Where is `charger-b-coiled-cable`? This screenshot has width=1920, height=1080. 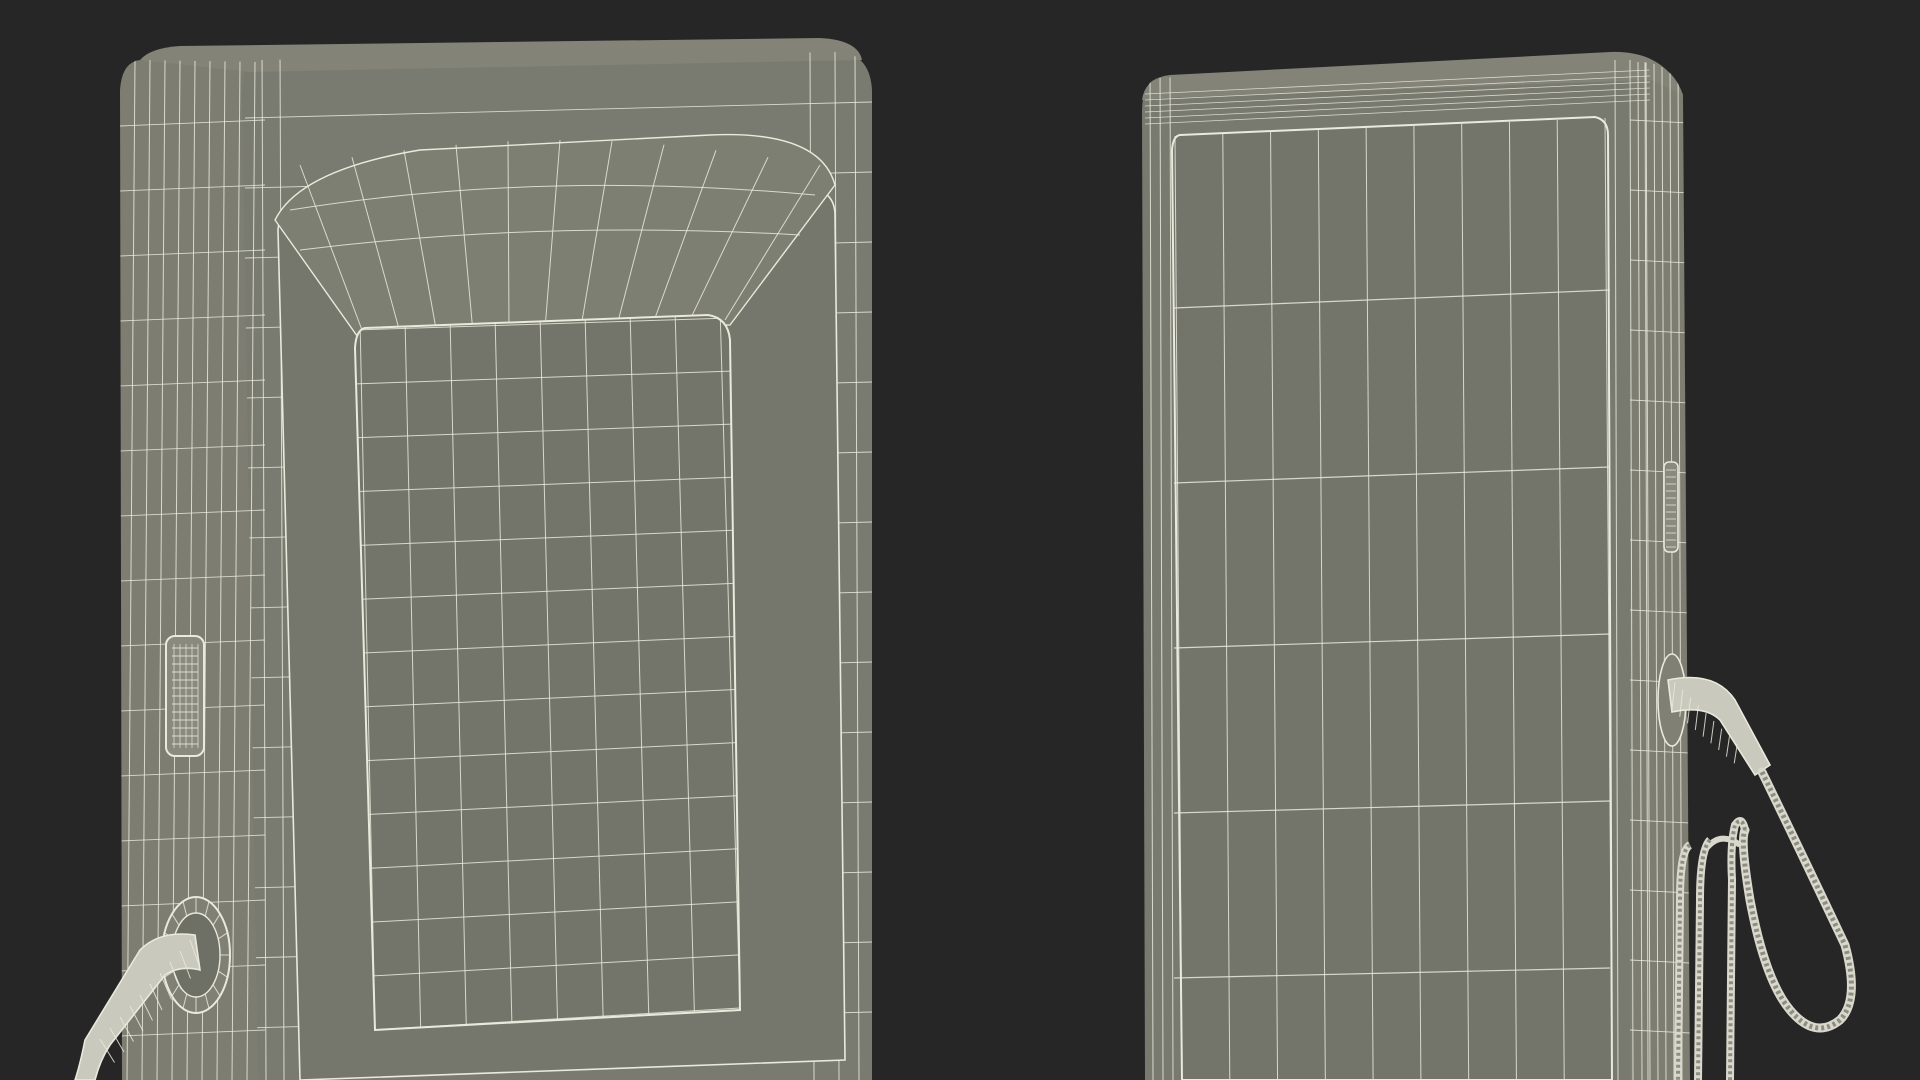
charger-b-coiled-cable is located at coordinates (1765, 923).